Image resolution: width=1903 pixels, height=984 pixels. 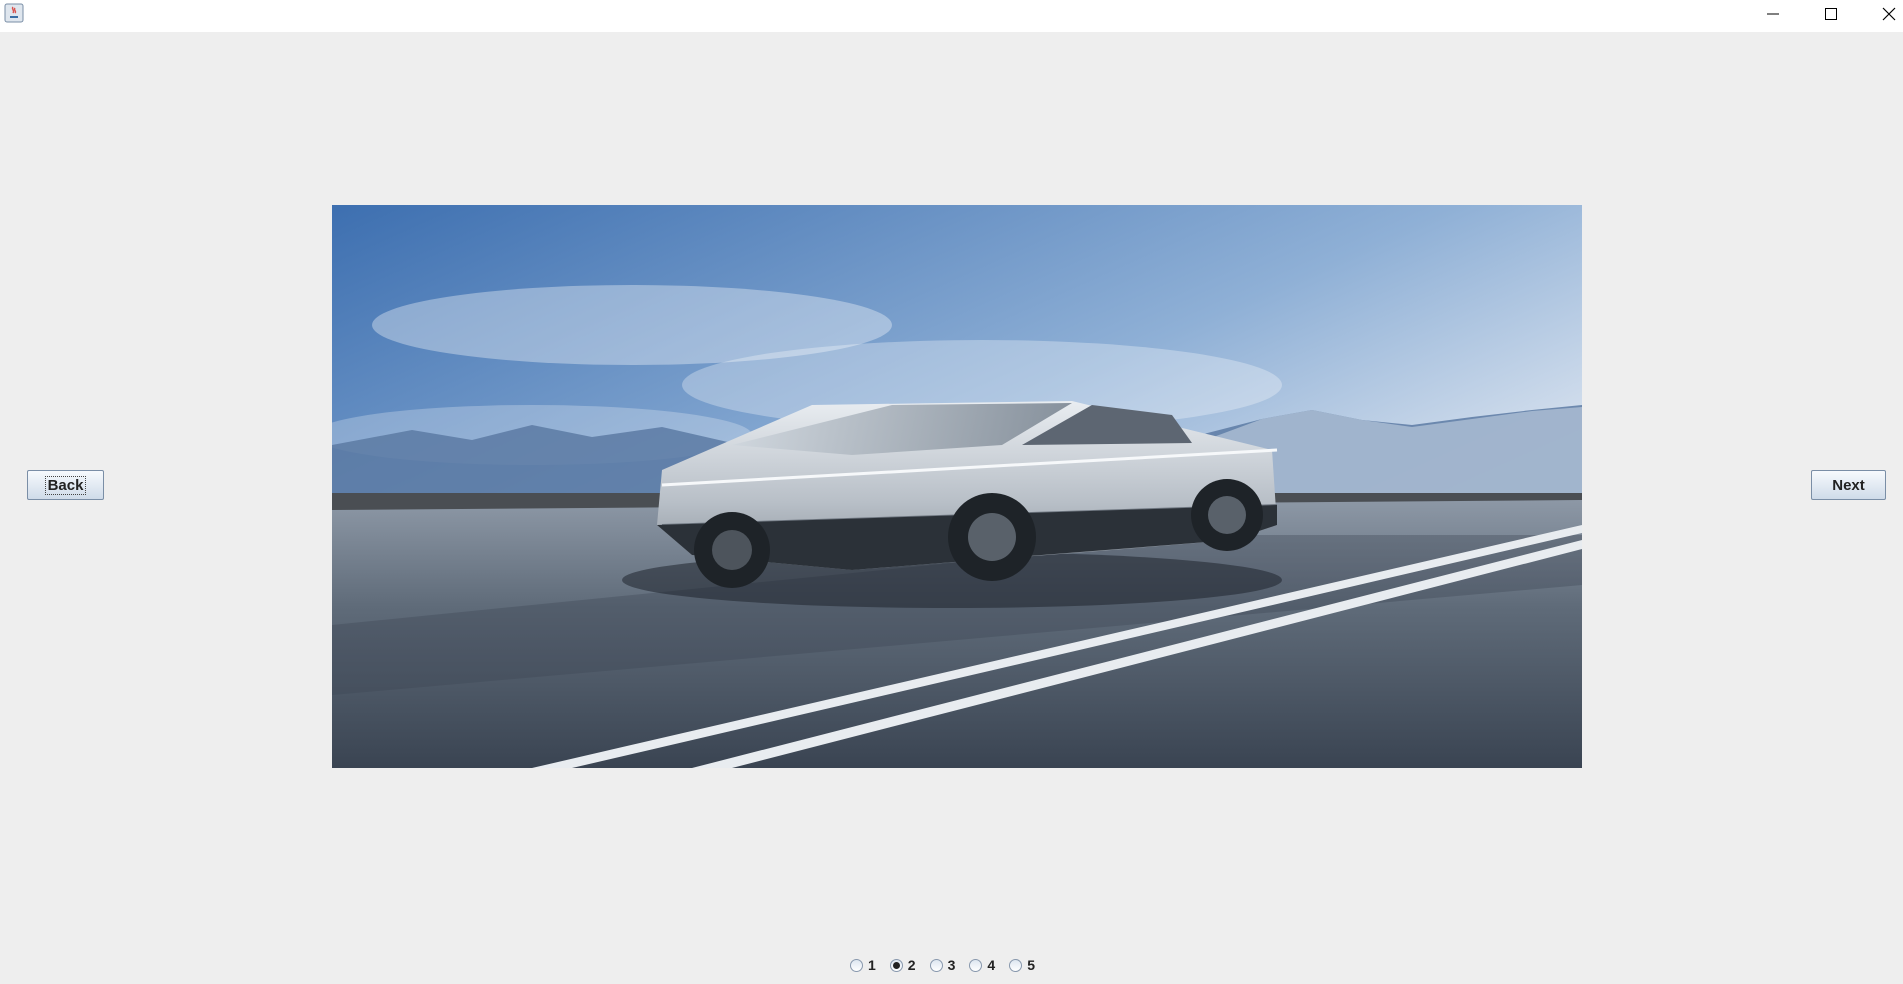 I want to click on slide-radio-label: 2, so click(x=911, y=965).